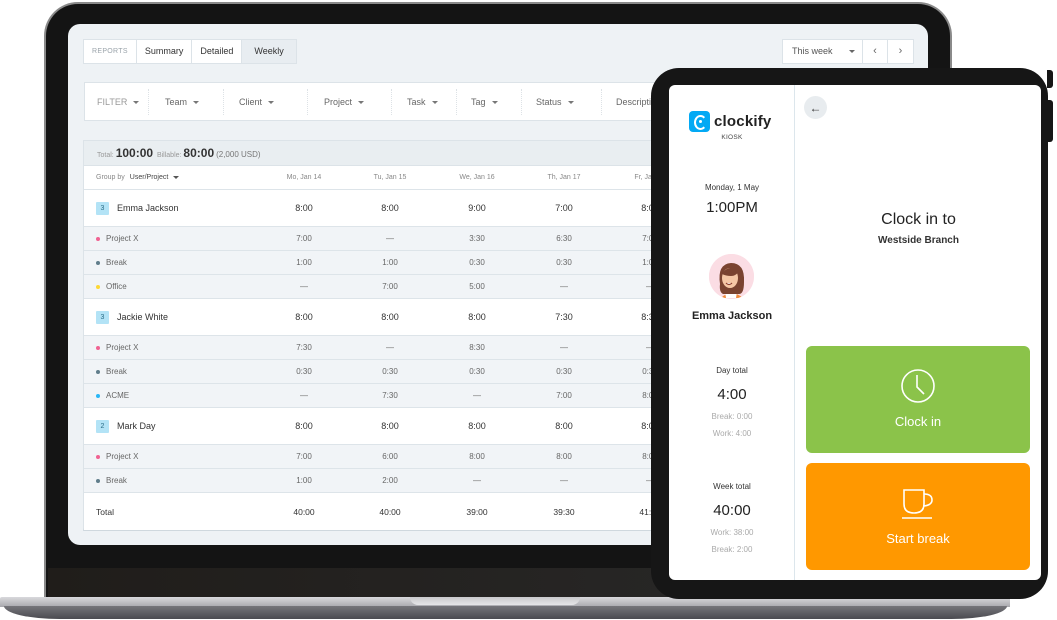 The width and height of the screenshot is (1057, 620). I want to click on filter-task-label: Task, so click(416, 101).